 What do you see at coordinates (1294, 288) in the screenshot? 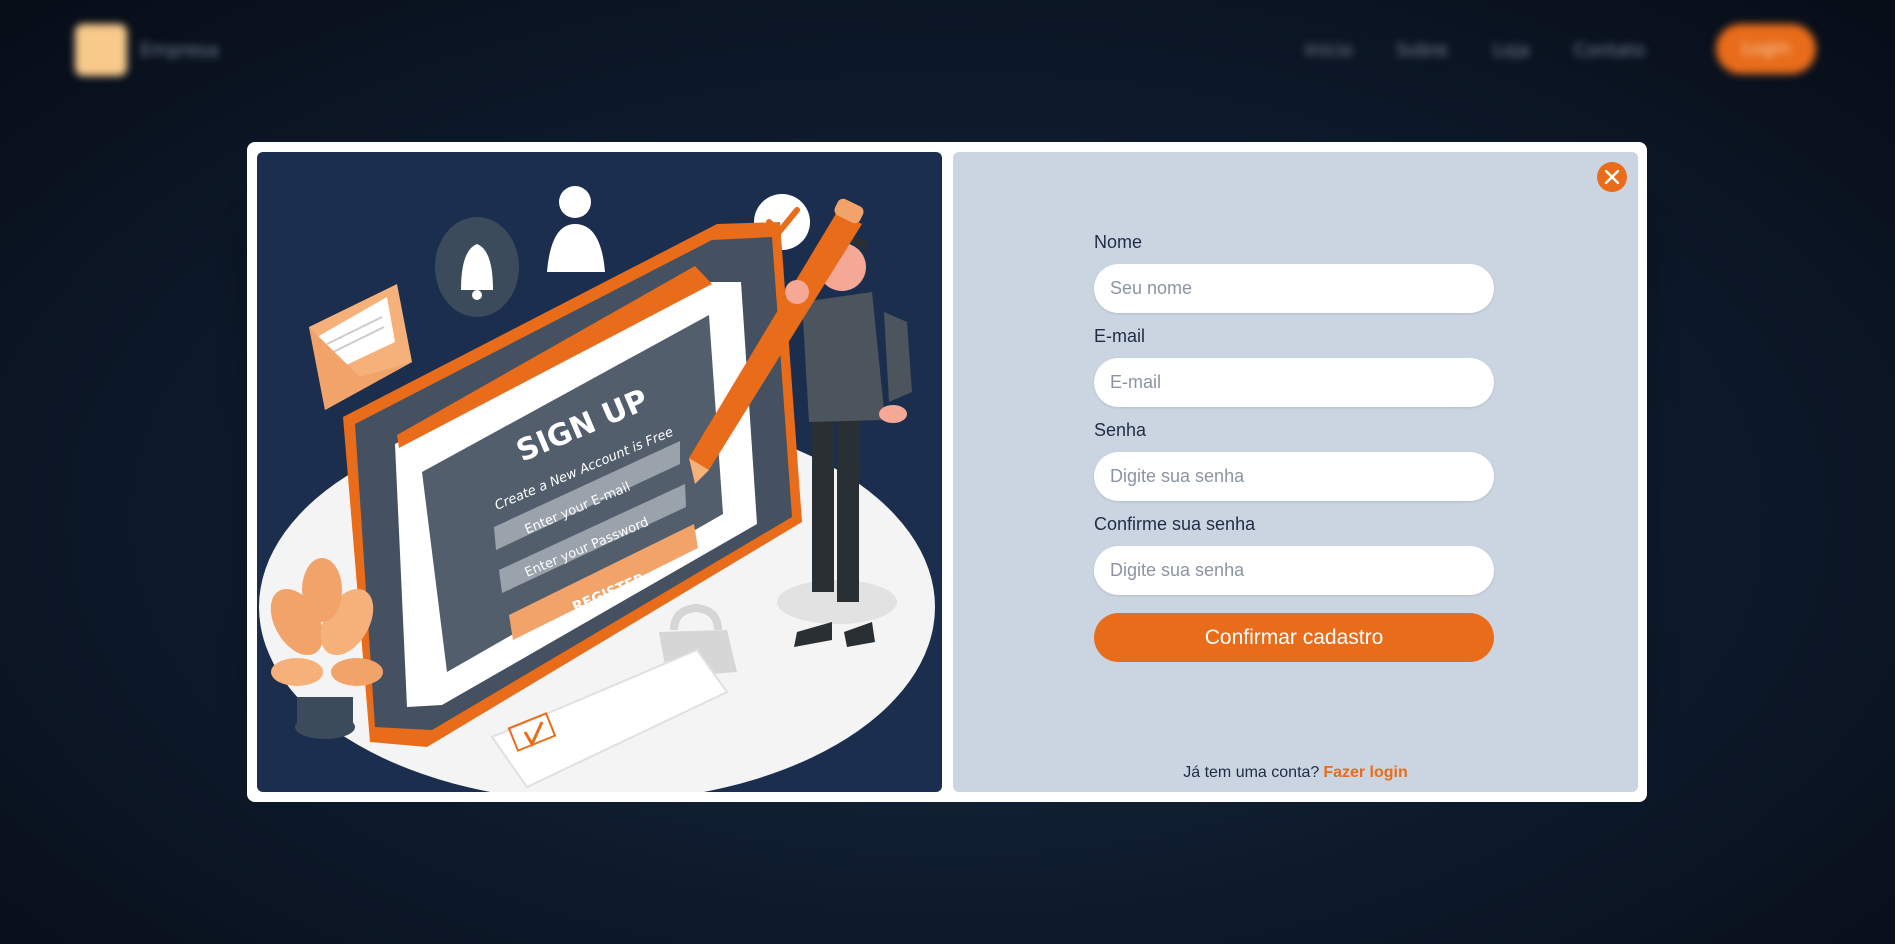
I see `name-field` at bounding box center [1294, 288].